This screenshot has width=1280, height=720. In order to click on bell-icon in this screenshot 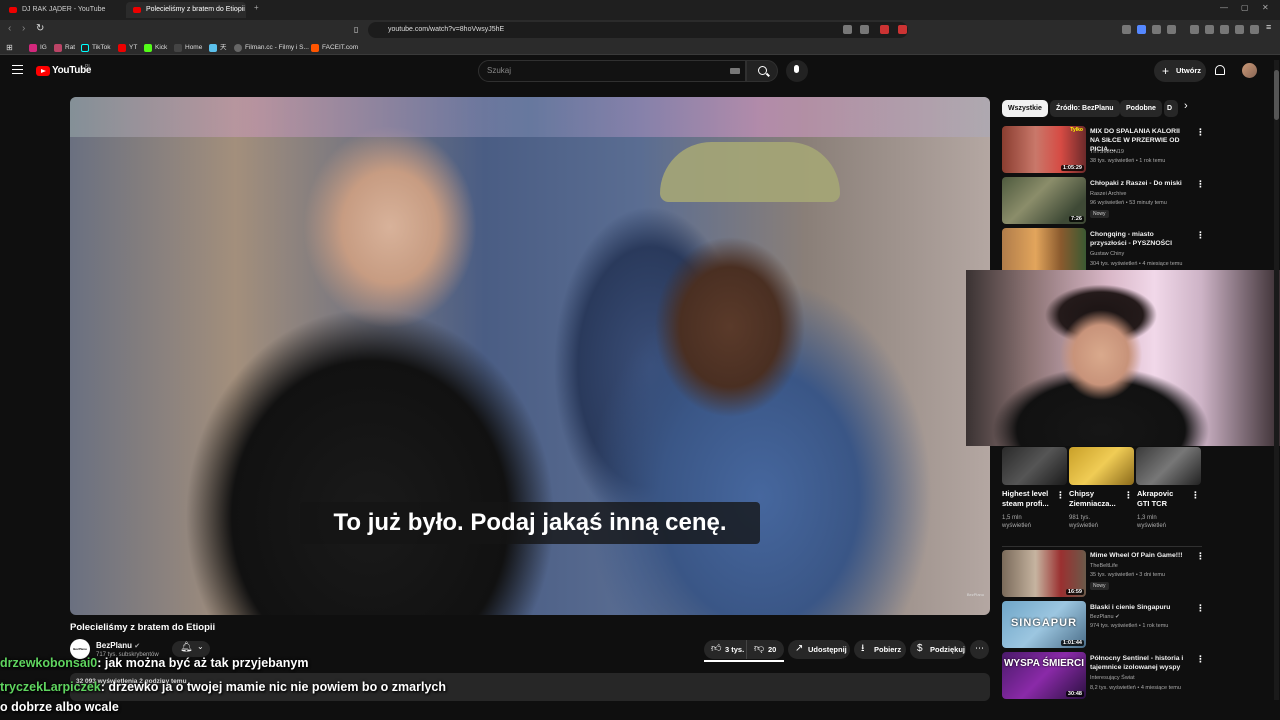, I will do `click(1220, 70)`.